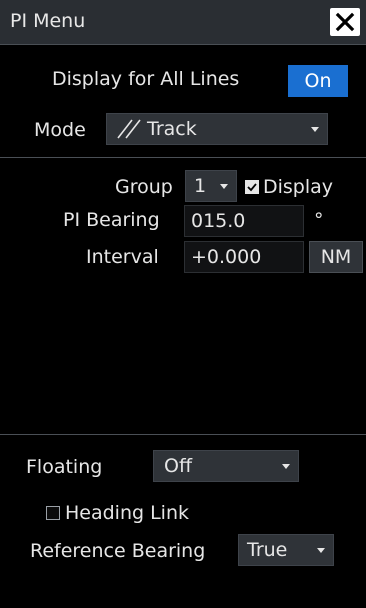  Describe the element at coordinates (267, 550) in the screenshot. I see `reference-bearing-value: True` at that location.